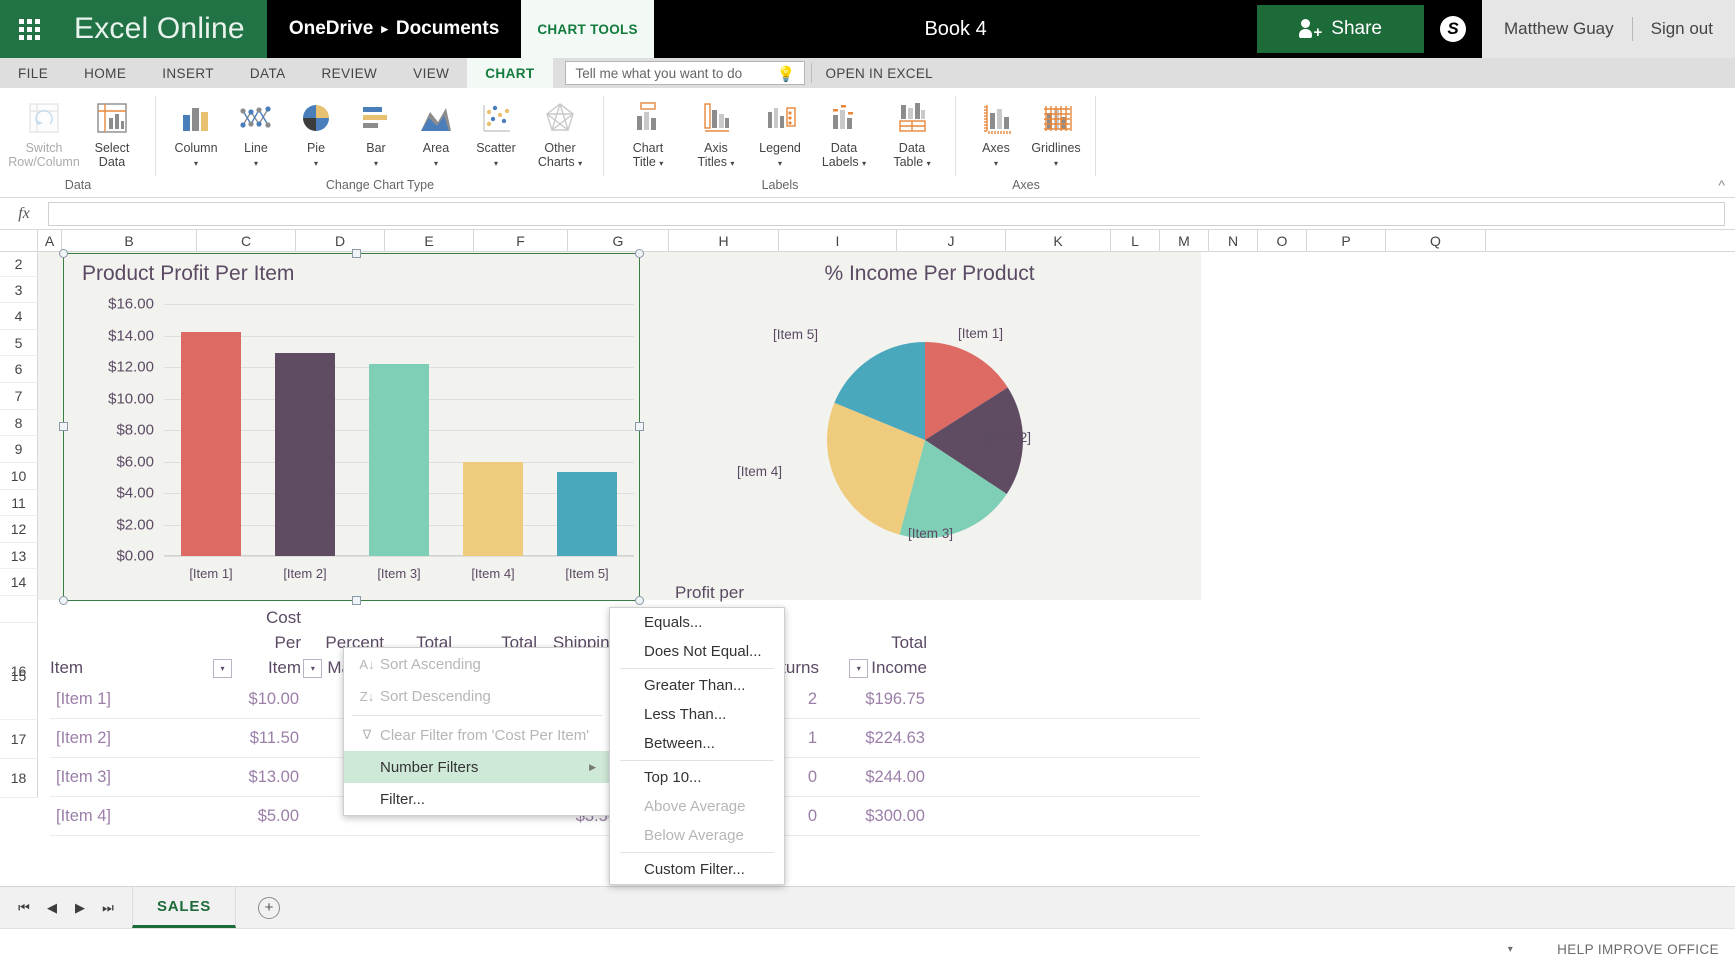 This screenshot has height=970, width=1735. What do you see at coordinates (877, 699) in the screenshot?
I see `table-cell-income: $196.75` at bounding box center [877, 699].